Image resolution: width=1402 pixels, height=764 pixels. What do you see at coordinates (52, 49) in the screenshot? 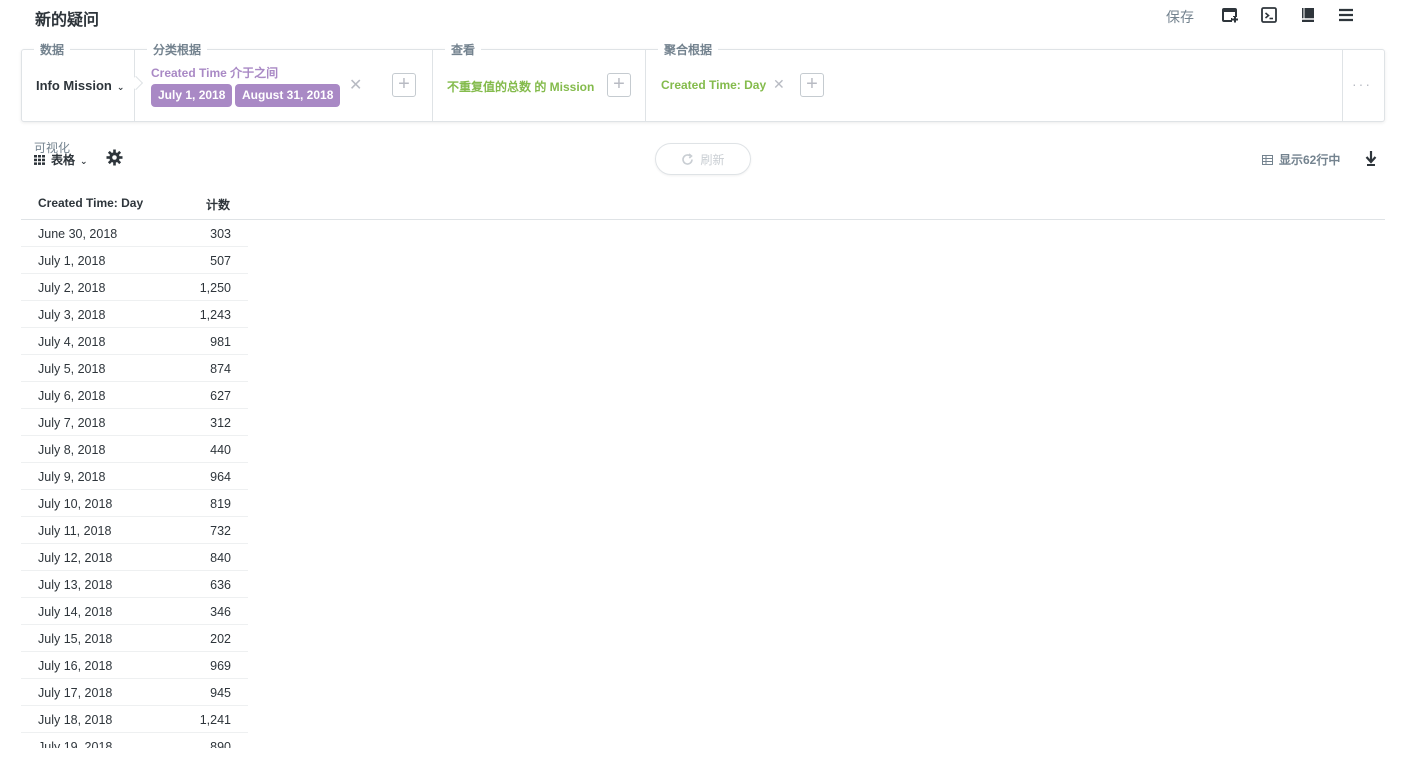
I see `data-section-label: 数据` at bounding box center [52, 49].